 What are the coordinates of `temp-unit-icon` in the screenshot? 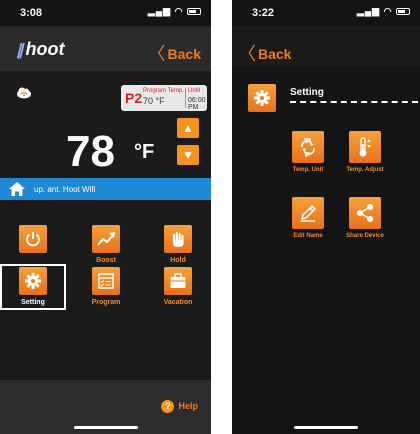 It's located at (308, 147).